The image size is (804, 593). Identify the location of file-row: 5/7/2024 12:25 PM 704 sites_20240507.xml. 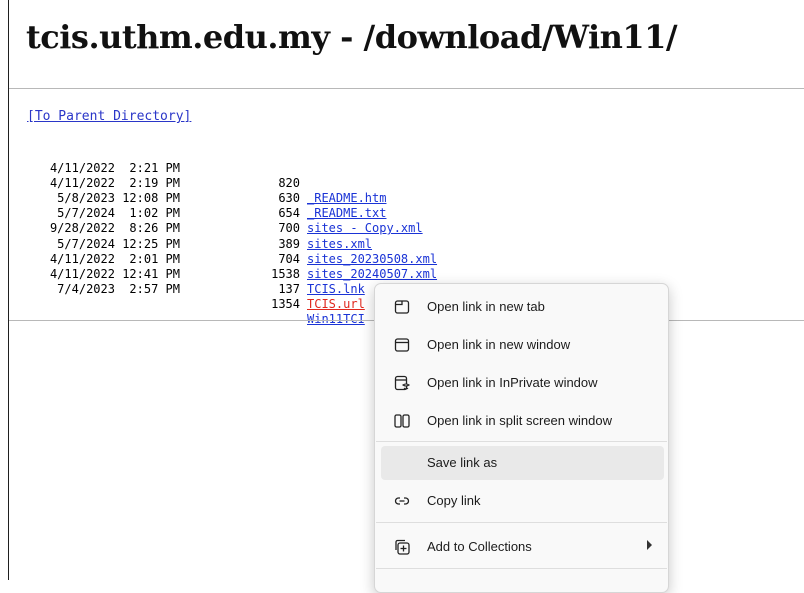
(233, 251).